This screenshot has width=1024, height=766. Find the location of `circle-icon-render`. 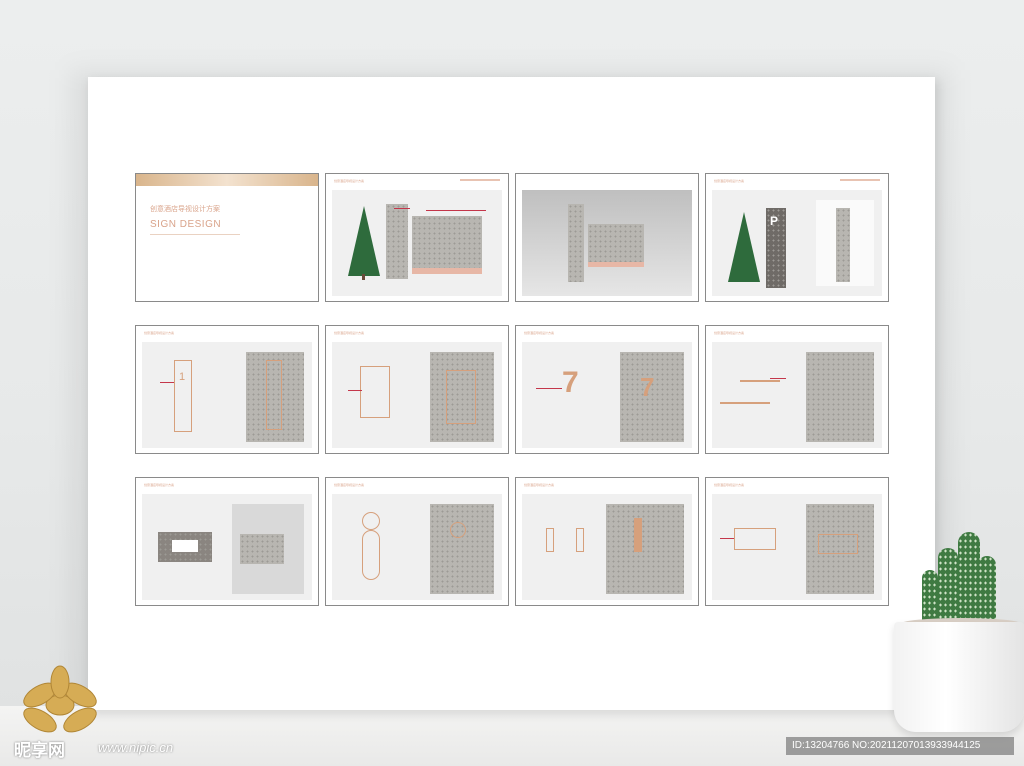

circle-icon-render is located at coordinates (458, 530).